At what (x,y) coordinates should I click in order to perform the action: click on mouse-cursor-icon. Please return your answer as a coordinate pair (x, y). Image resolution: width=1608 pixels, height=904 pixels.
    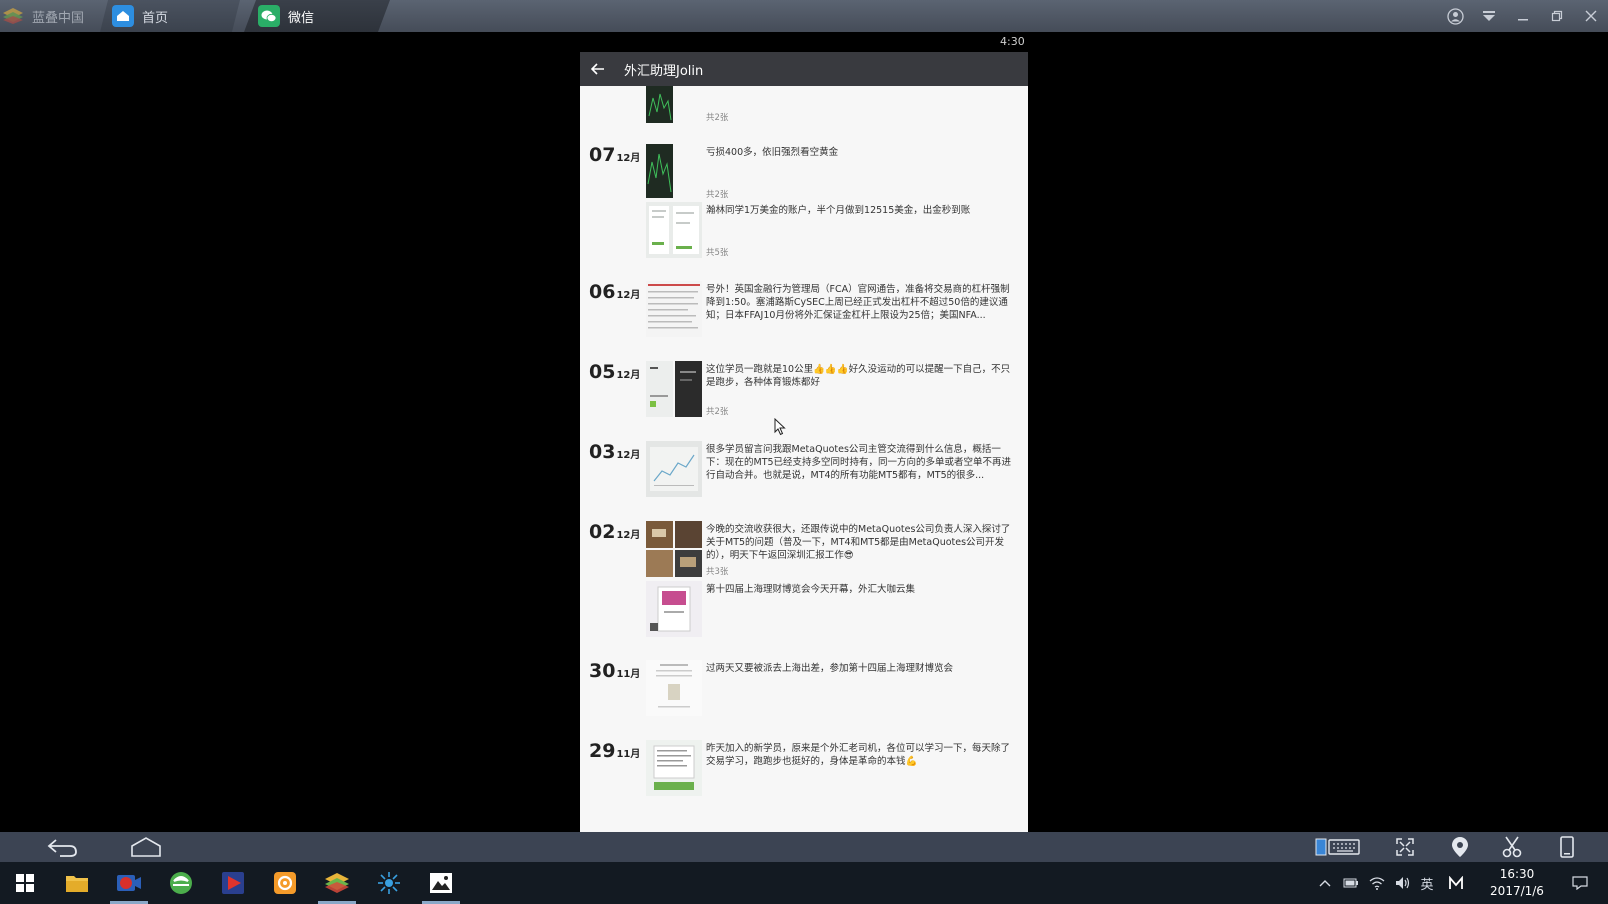
    Looking at the image, I should click on (780, 428).